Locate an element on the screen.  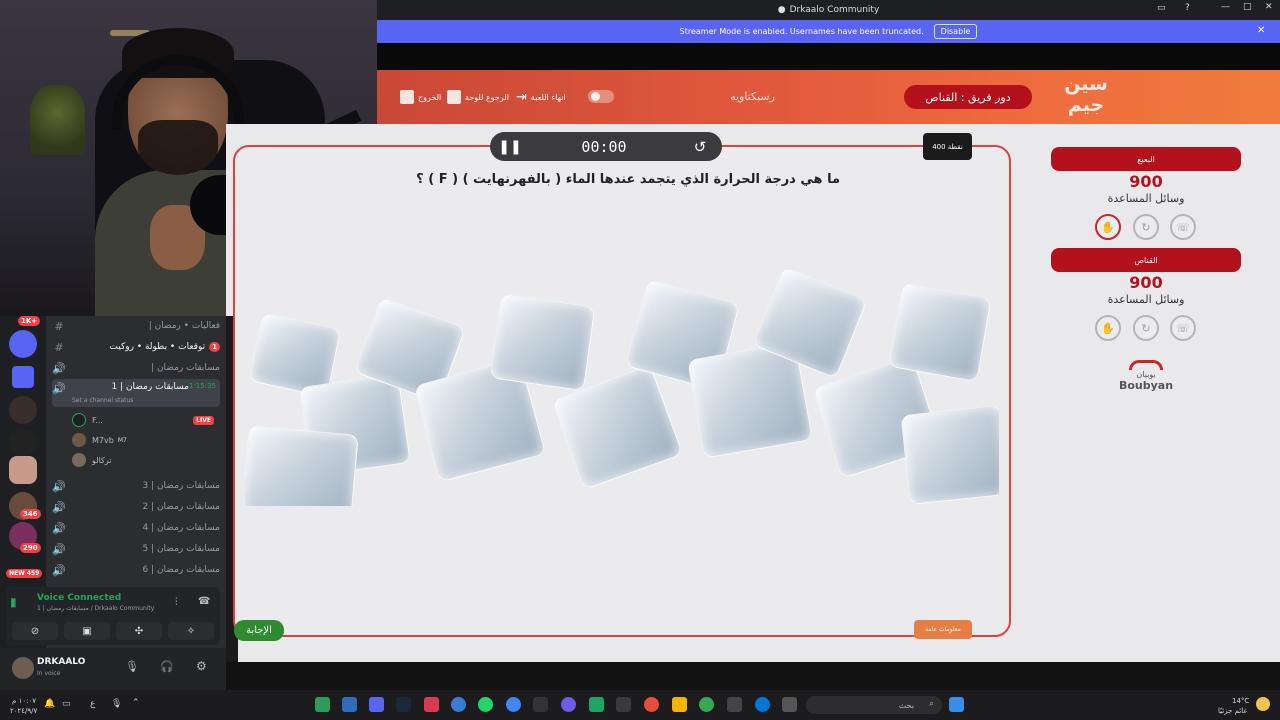
general-info-button: معلومات عامة is located at coordinates (943, 629).